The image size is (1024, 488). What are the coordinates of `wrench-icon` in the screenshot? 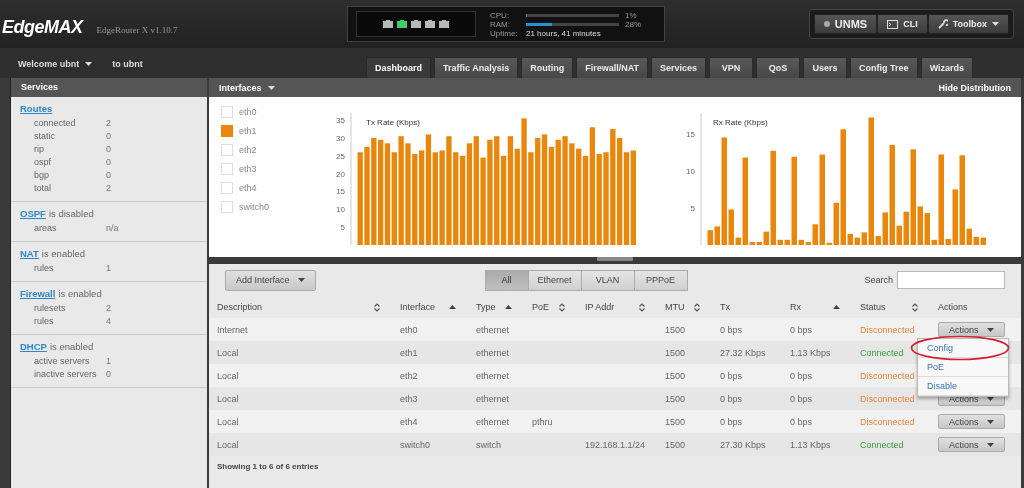 It's located at (942, 24).